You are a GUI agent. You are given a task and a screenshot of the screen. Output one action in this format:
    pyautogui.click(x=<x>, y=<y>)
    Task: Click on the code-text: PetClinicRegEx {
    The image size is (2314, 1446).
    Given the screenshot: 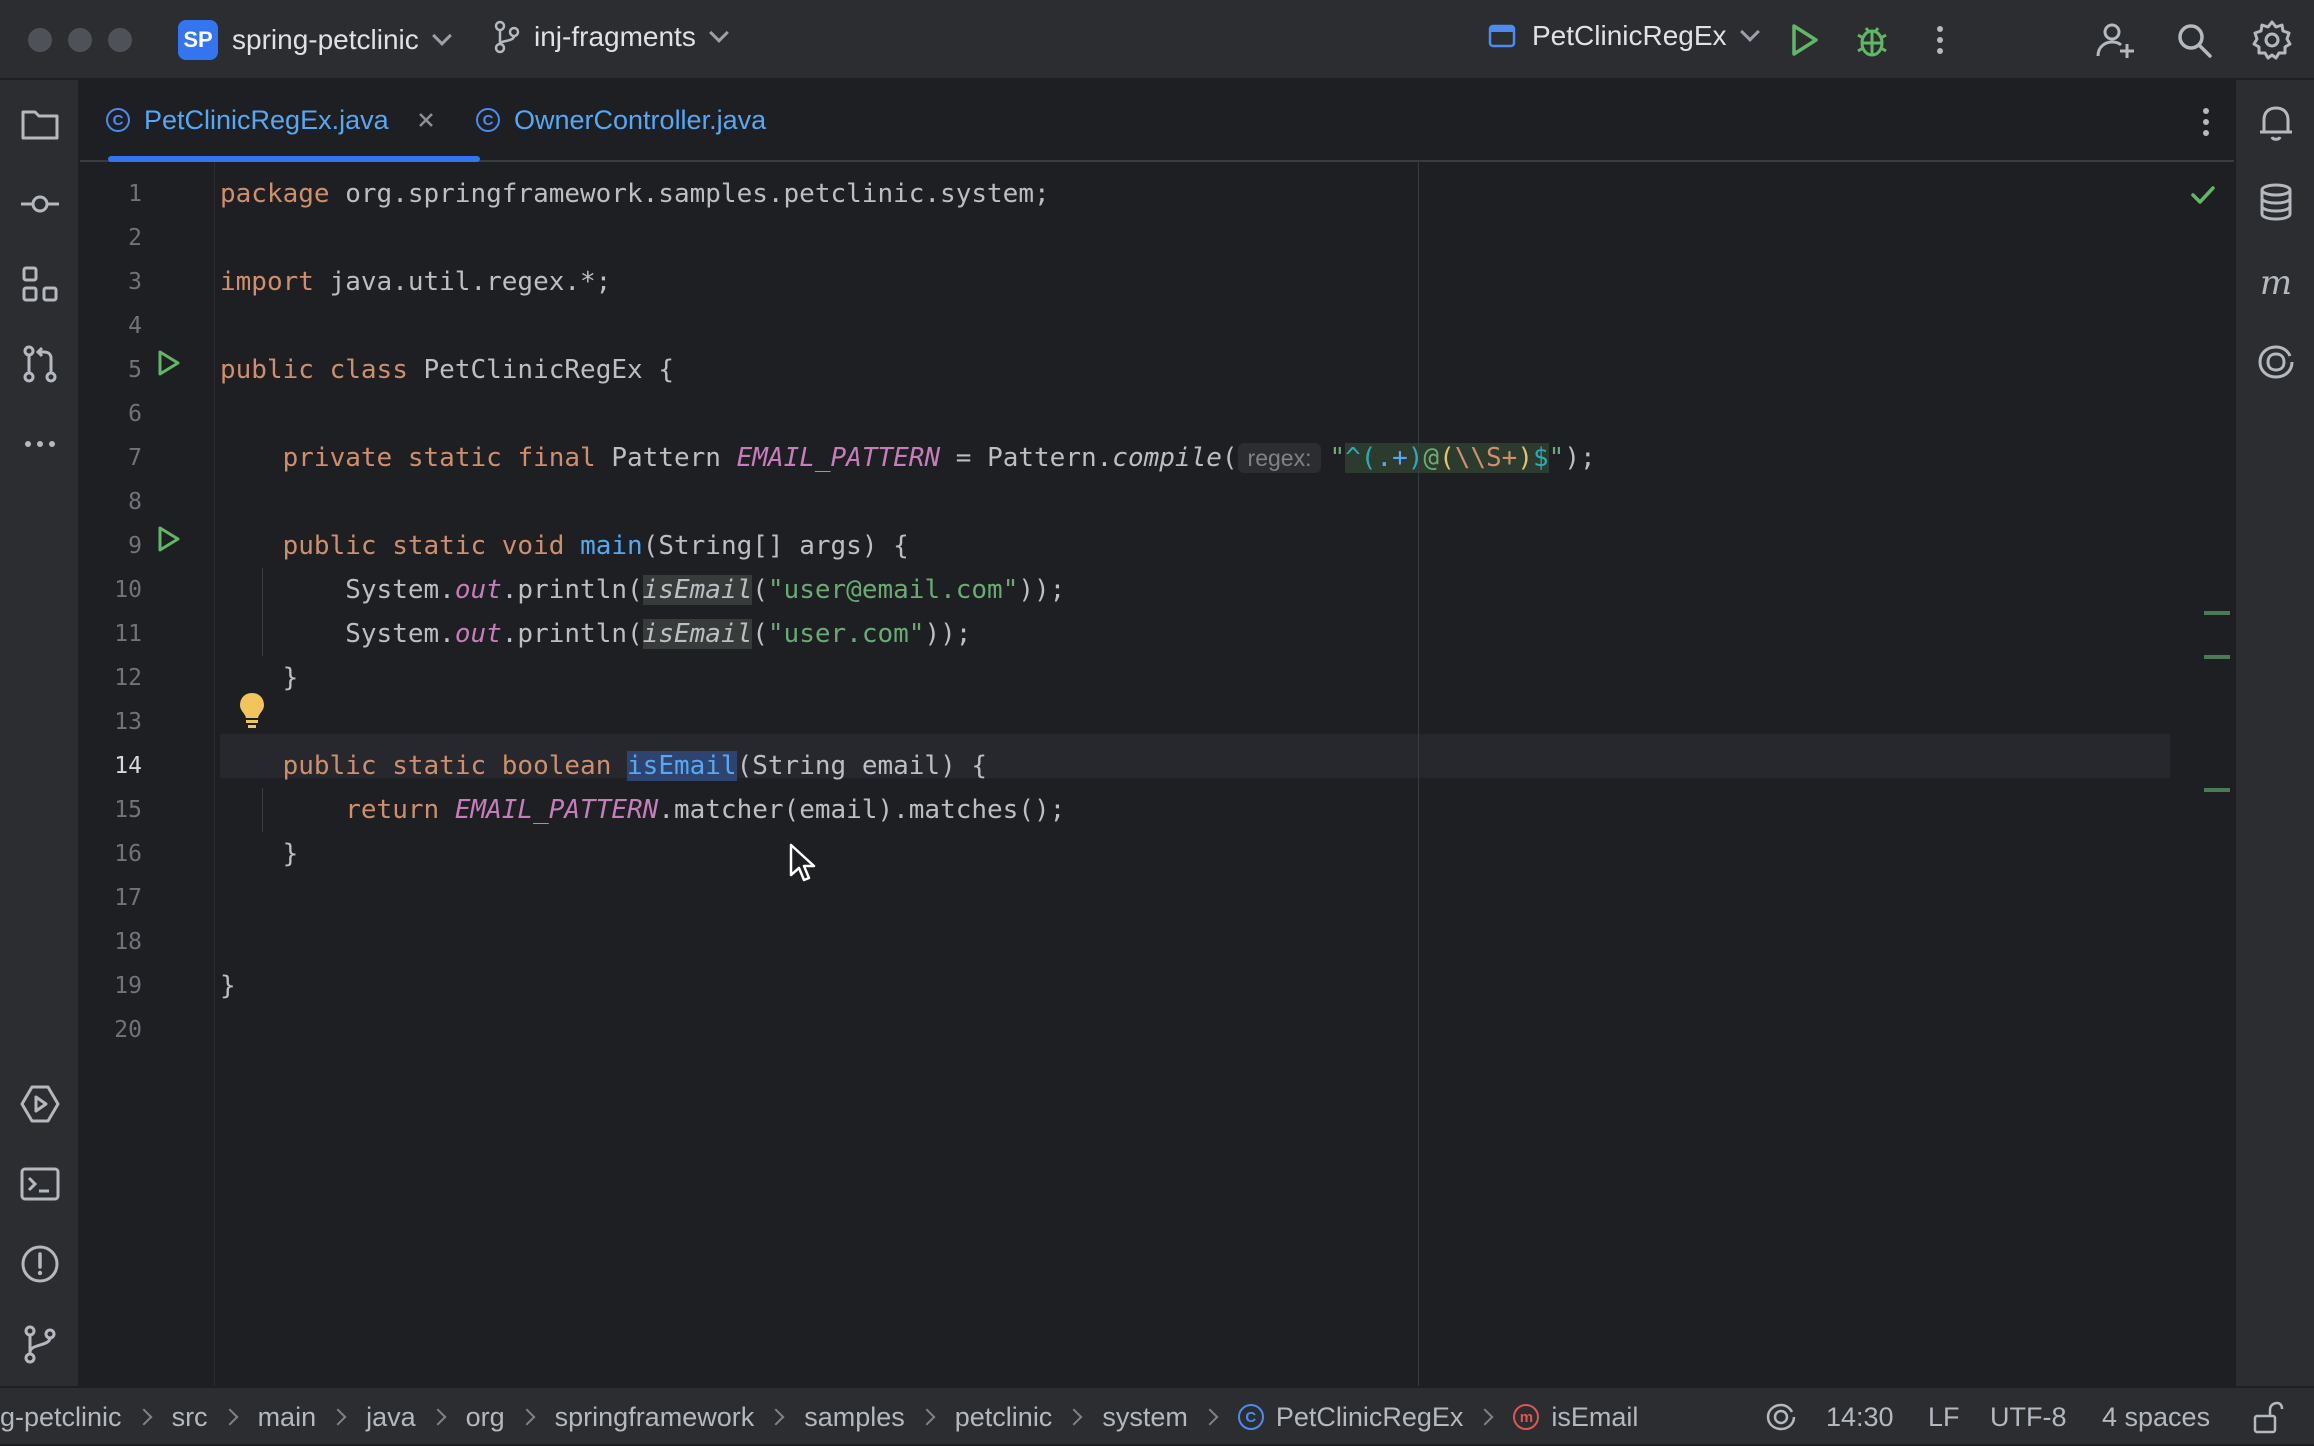 What is the action you would take?
    pyautogui.click(x=540, y=370)
    